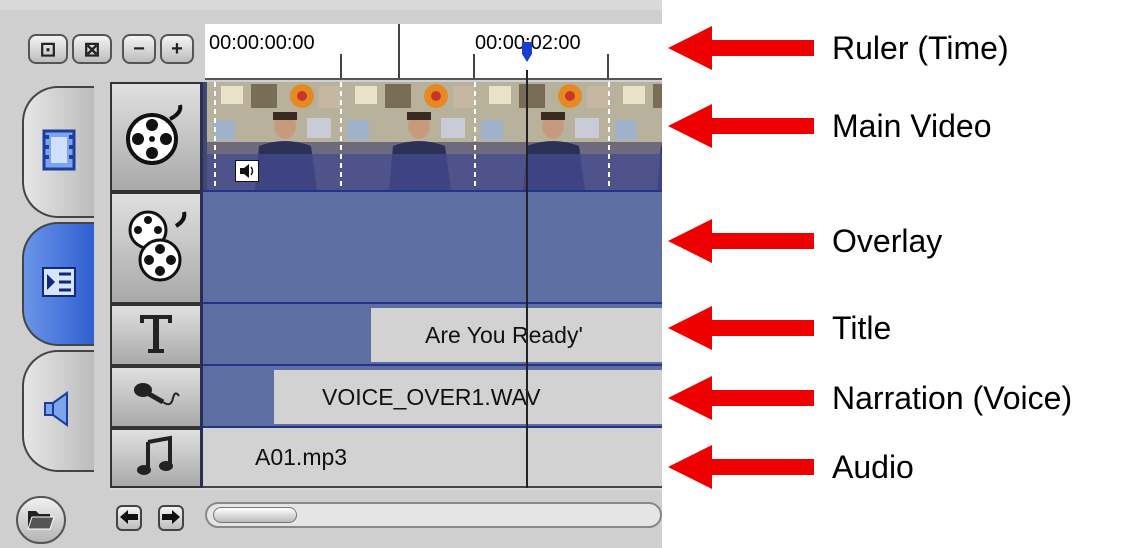 The width and height of the screenshot is (1145, 548). I want to click on arrow-right-icon, so click(171, 518).